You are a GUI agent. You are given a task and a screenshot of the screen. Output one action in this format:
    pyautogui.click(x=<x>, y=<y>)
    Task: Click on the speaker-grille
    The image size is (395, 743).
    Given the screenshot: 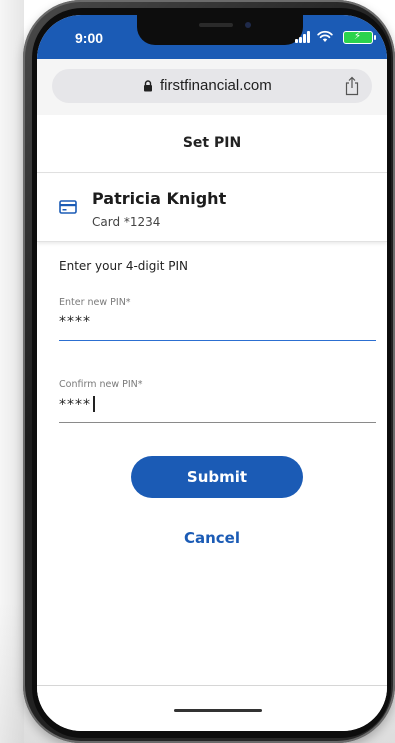 What is the action you would take?
    pyautogui.click(x=216, y=25)
    